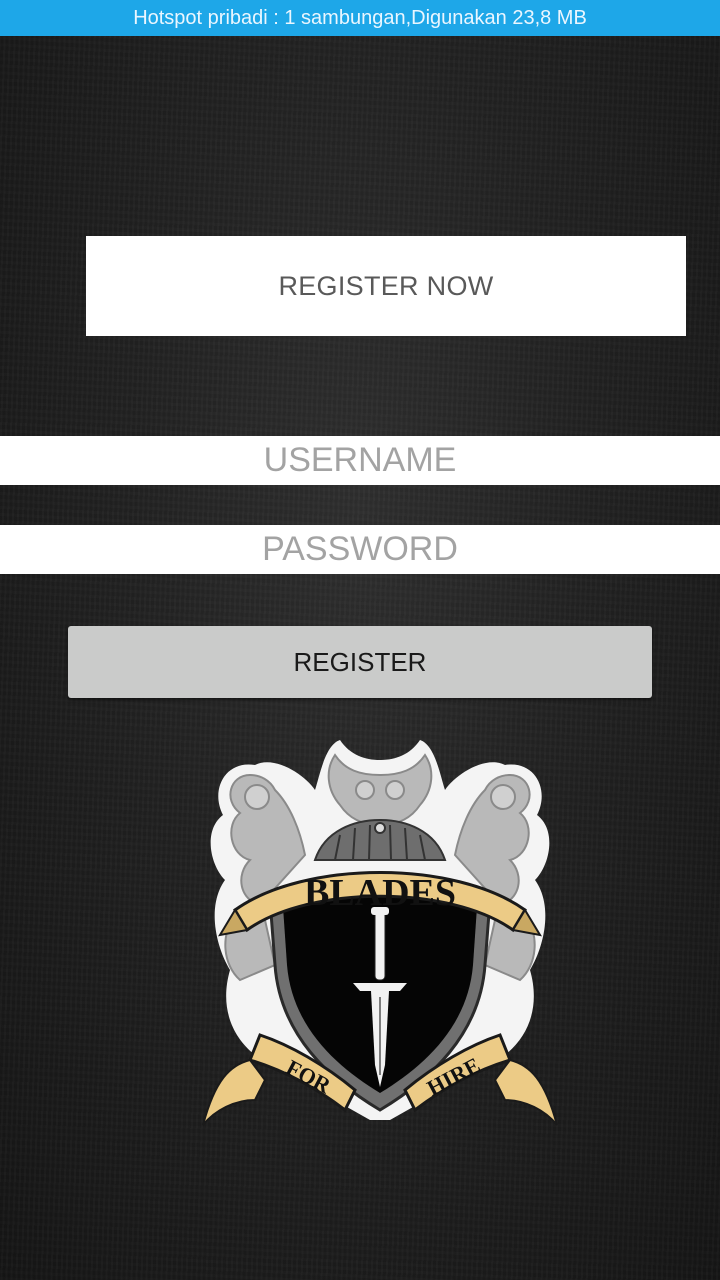 The width and height of the screenshot is (720, 1280). I want to click on password-input, so click(360, 549).